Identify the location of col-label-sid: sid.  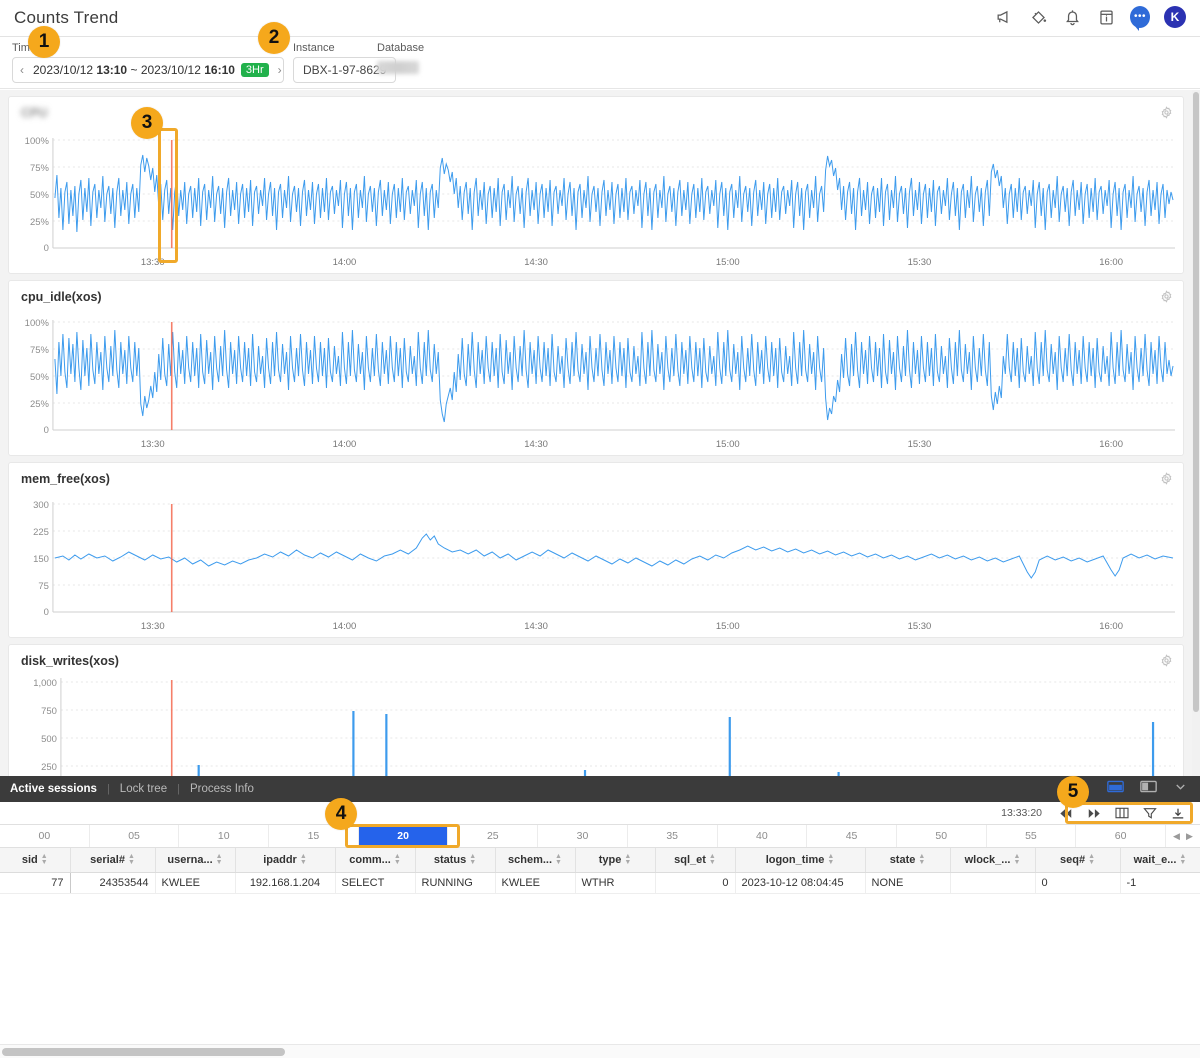
(29, 859).